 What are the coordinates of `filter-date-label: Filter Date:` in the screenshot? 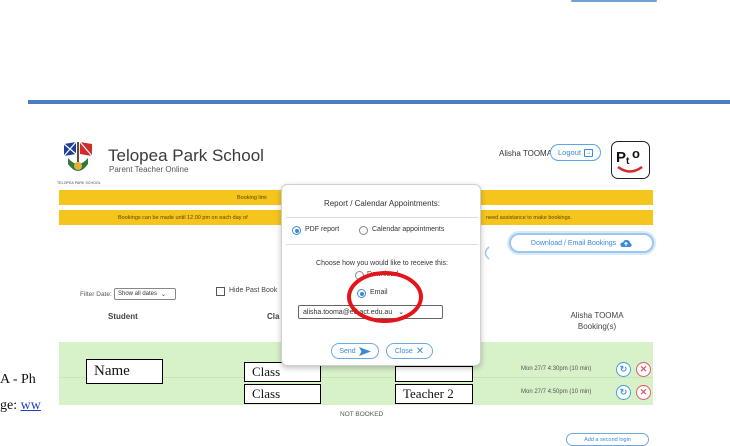 It's located at (96, 294).